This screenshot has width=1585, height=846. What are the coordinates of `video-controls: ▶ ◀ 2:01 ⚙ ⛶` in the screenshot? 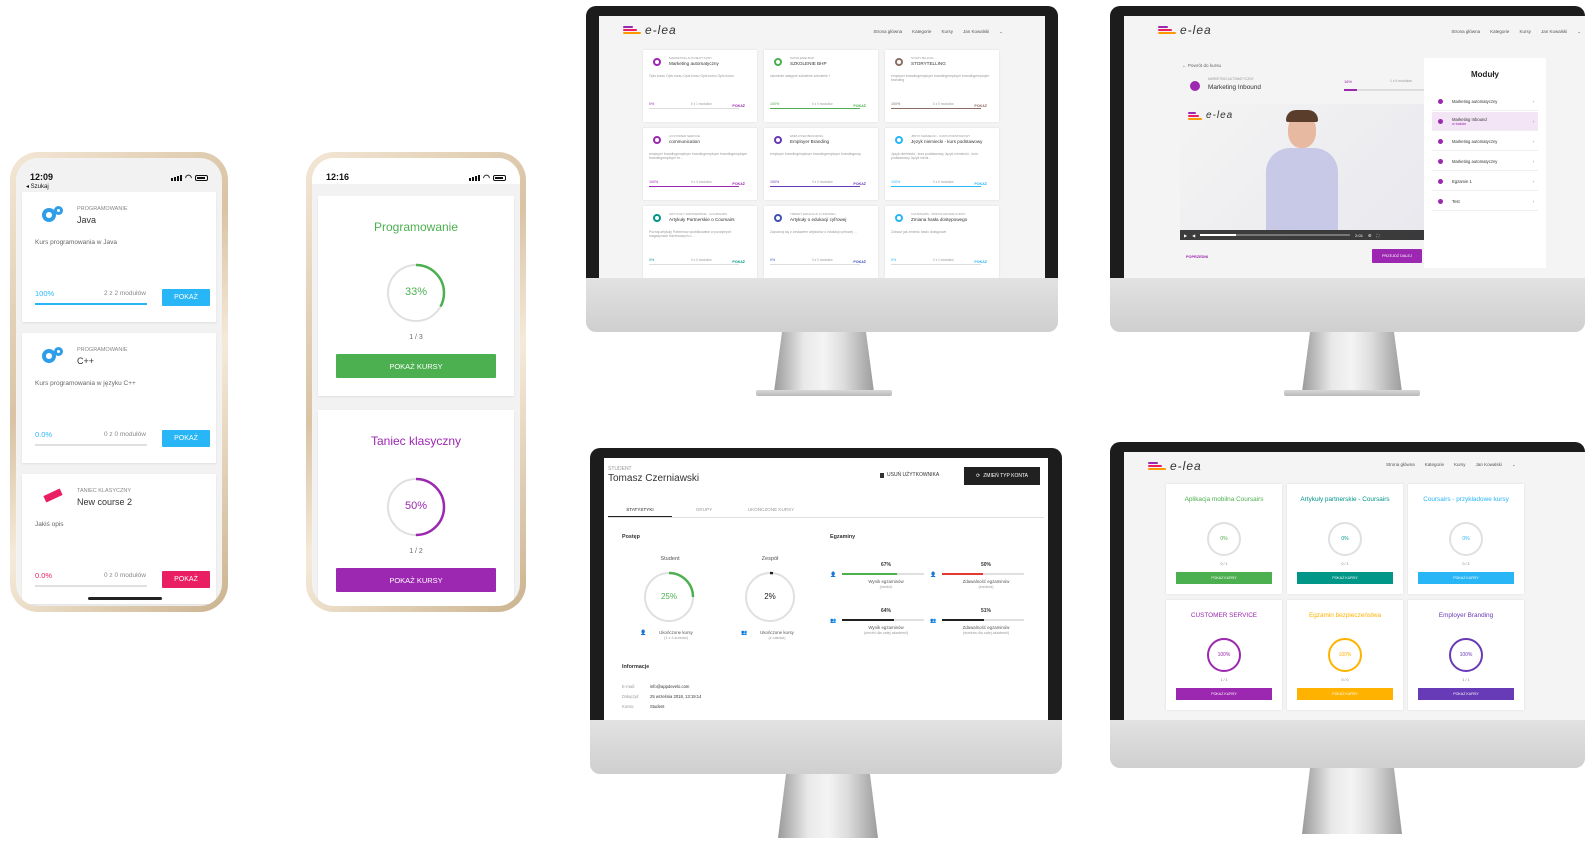 It's located at (1303, 235).